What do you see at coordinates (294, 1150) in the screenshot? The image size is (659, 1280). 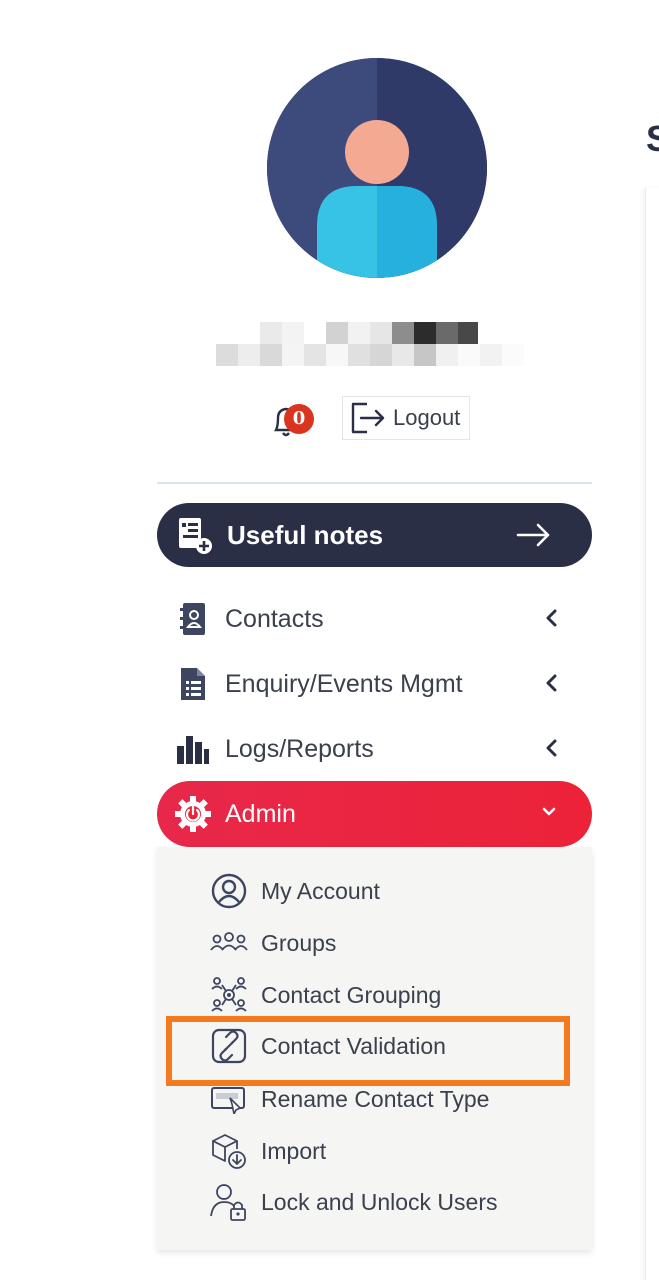 I see `submenu-item-label: Import` at bounding box center [294, 1150].